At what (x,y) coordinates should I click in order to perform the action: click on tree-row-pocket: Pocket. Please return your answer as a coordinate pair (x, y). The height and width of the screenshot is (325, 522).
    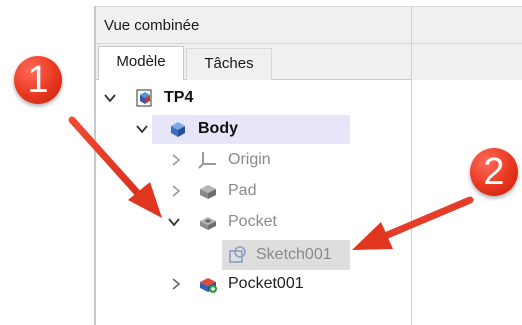
    Looking at the image, I should click on (268, 222).